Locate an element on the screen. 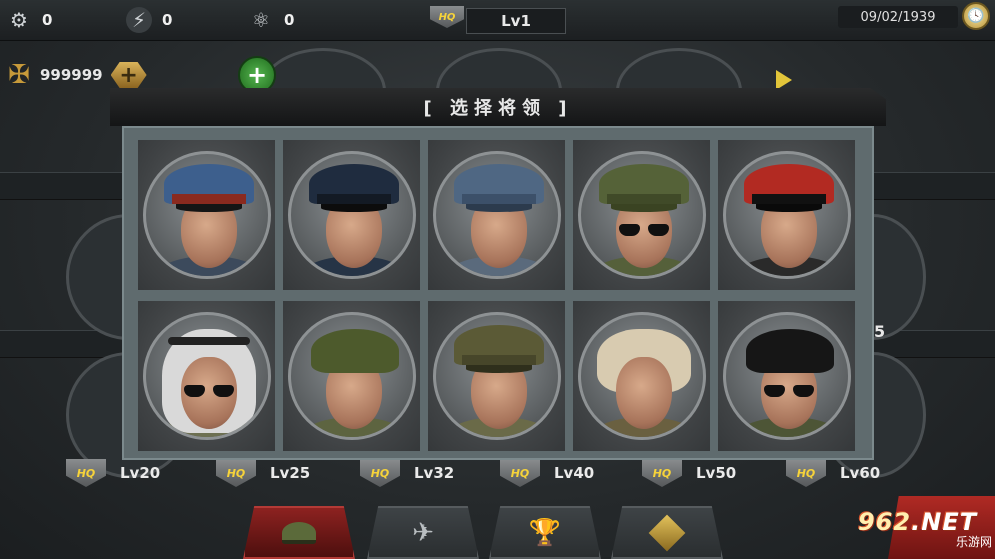  face is located at coordinates (643, 393).